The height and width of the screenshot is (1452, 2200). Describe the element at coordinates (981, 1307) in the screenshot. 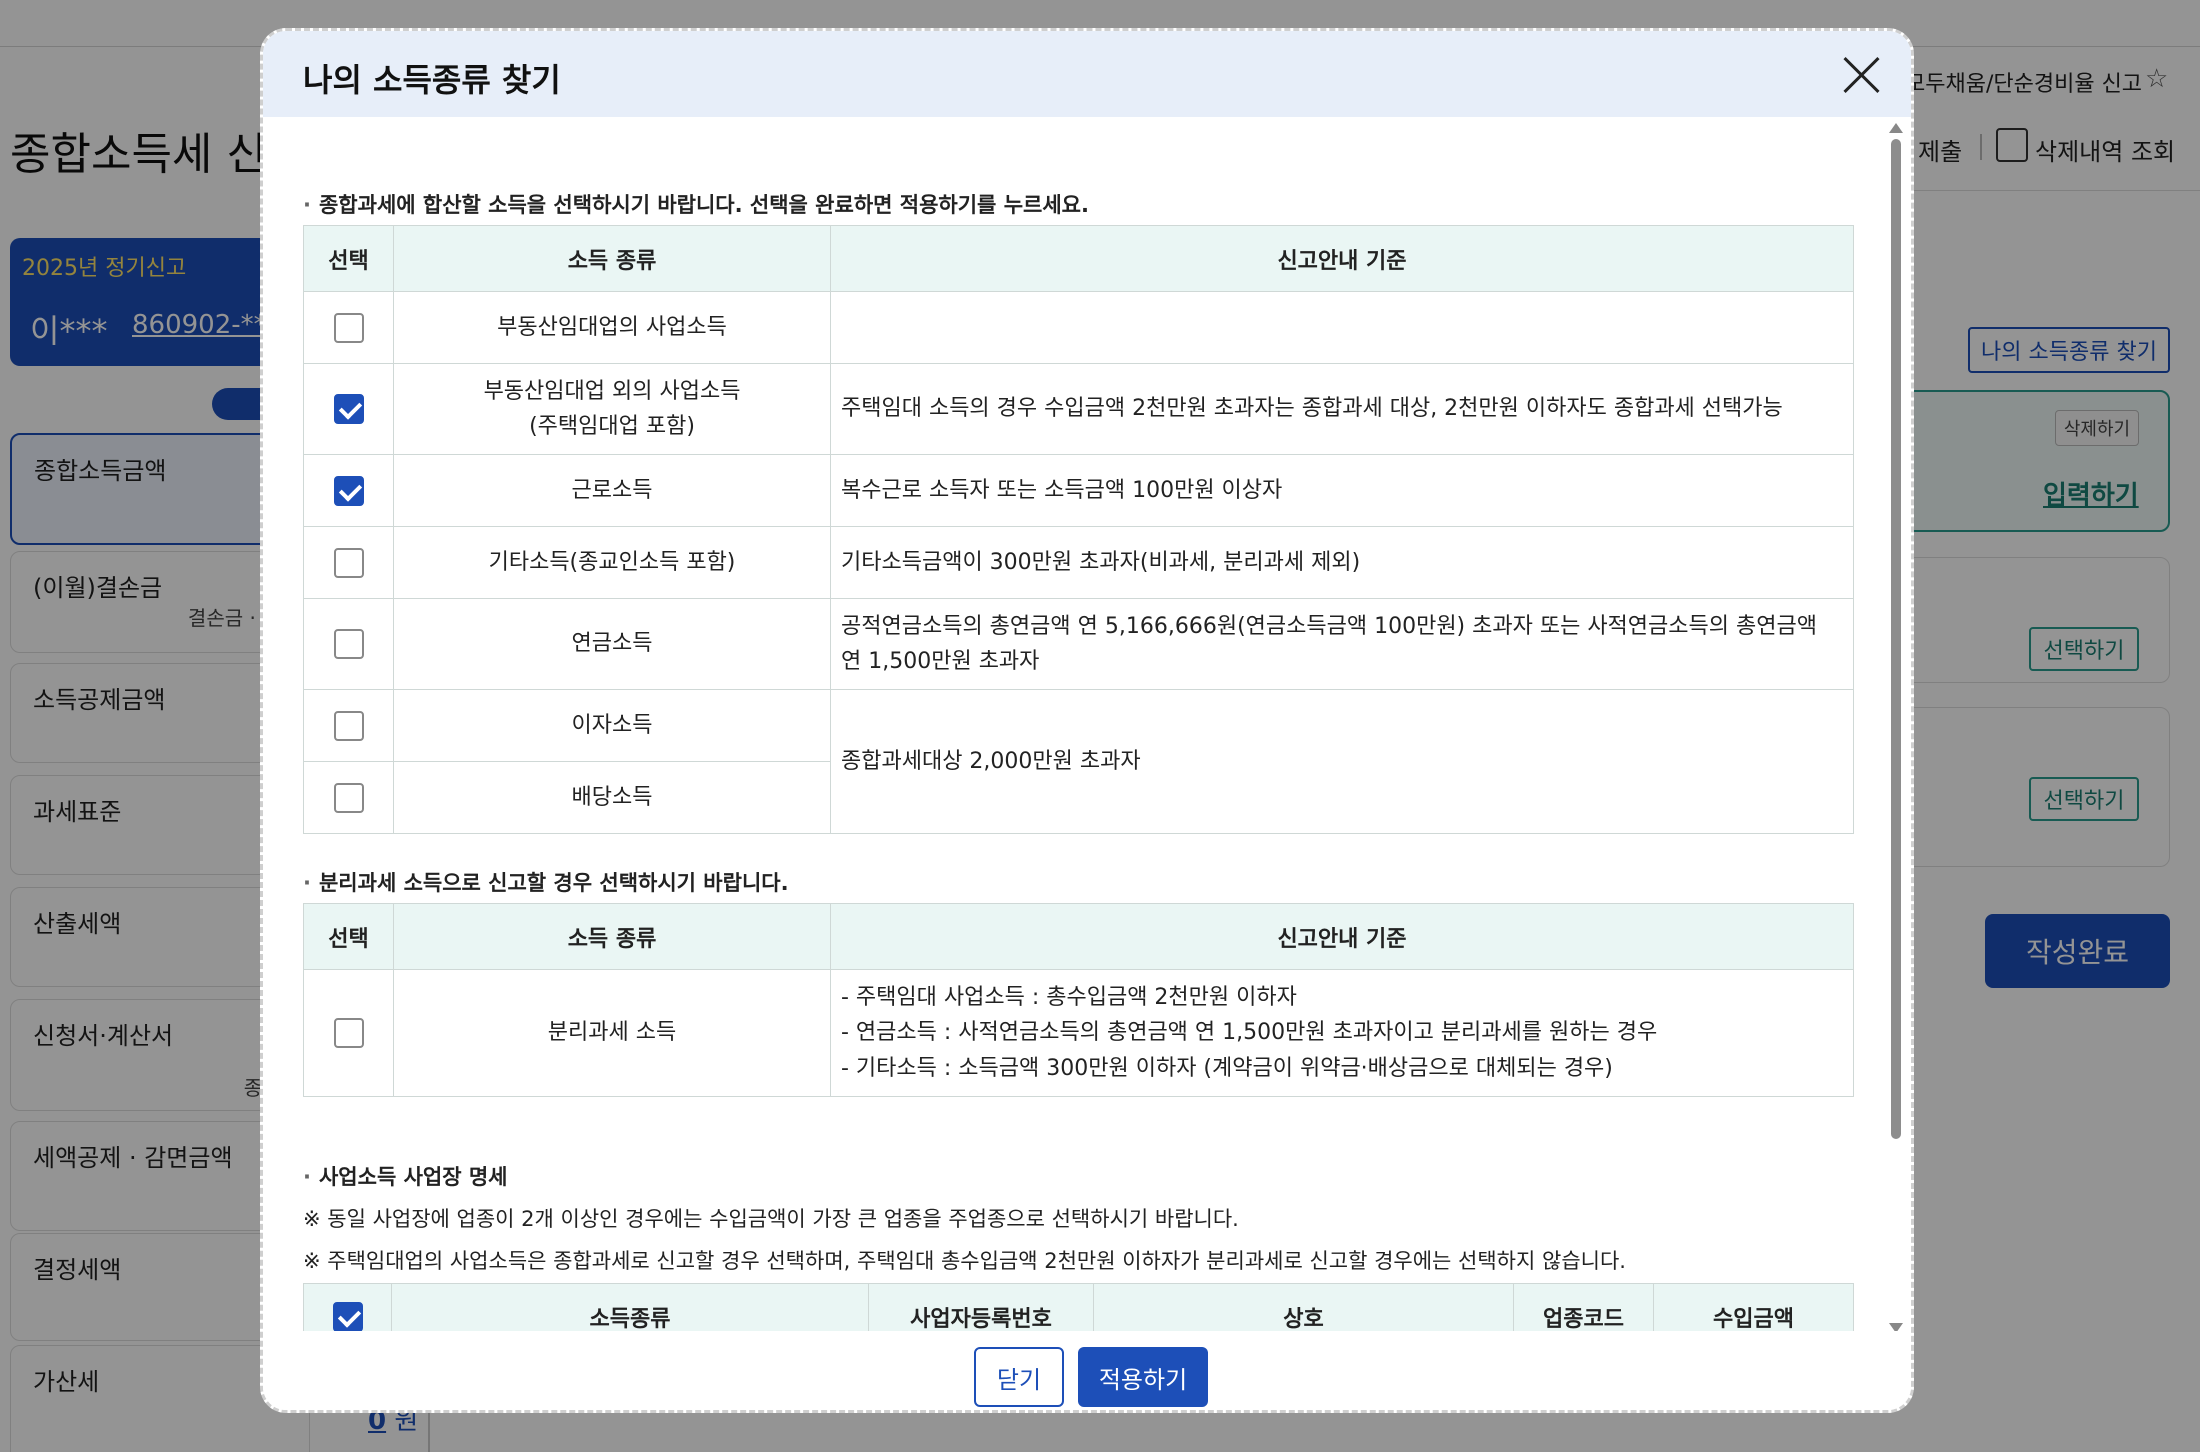

I see `header-reg-no: 사업자등록번호` at that location.